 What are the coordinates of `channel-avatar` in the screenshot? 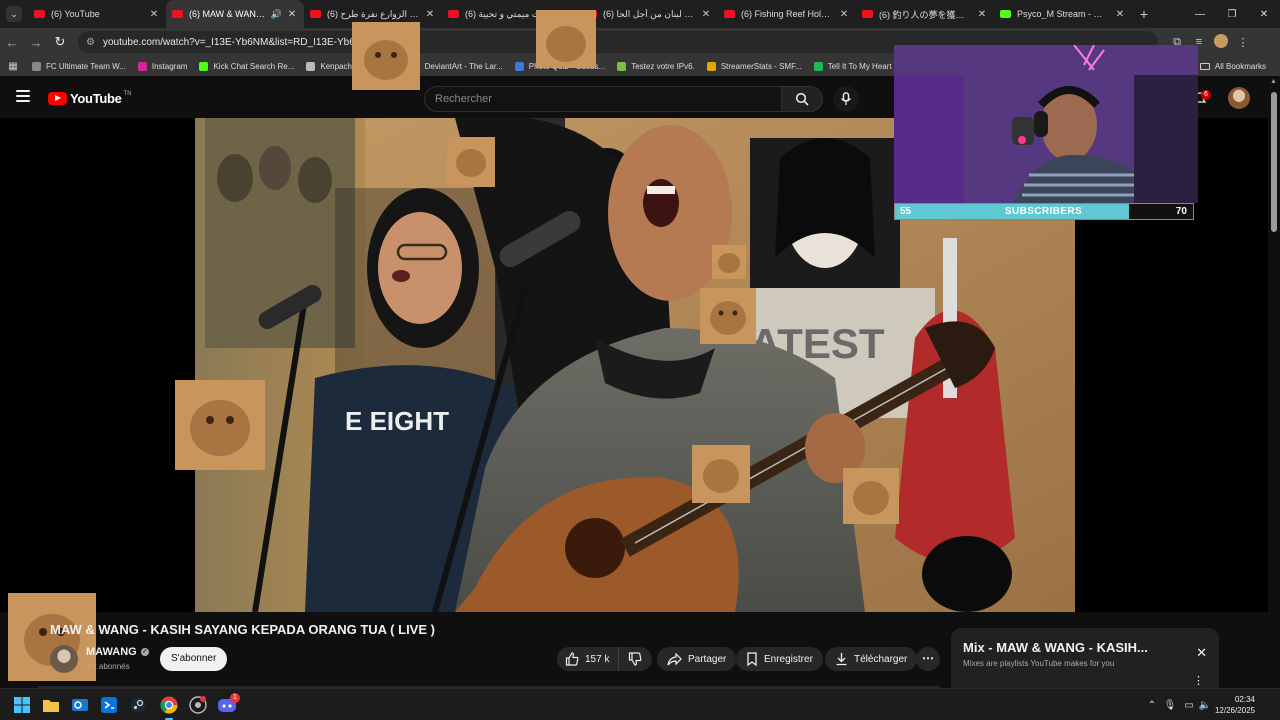 It's located at (64, 659).